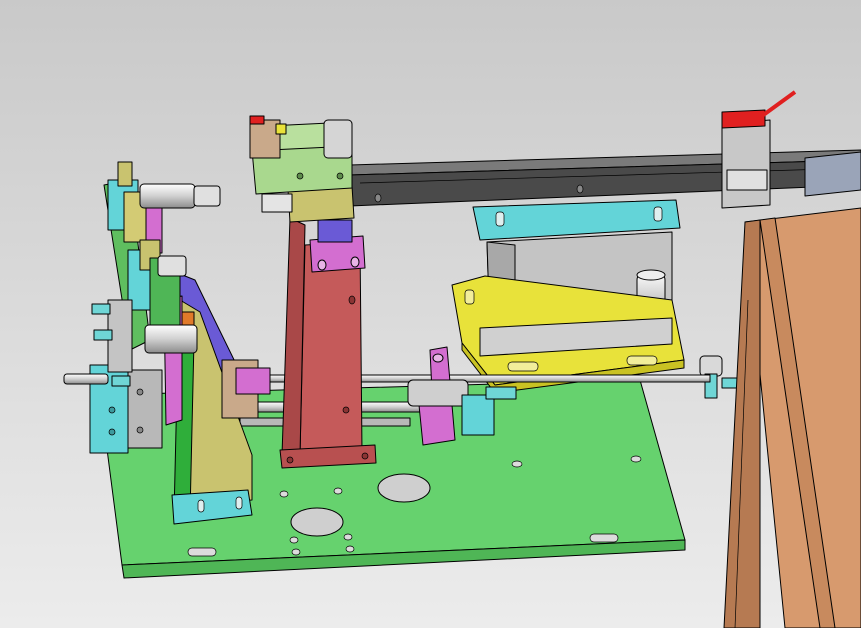 The image size is (861, 628). What do you see at coordinates (172, 266) in the screenshot?
I see `mid-cylinder` at bounding box center [172, 266].